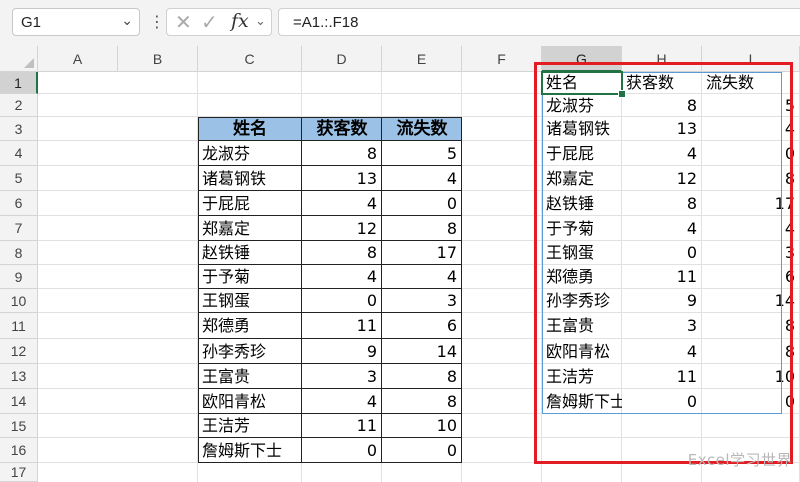 The image size is (800, 482). I want to click on row-header-5: 5, so click(19, 178).